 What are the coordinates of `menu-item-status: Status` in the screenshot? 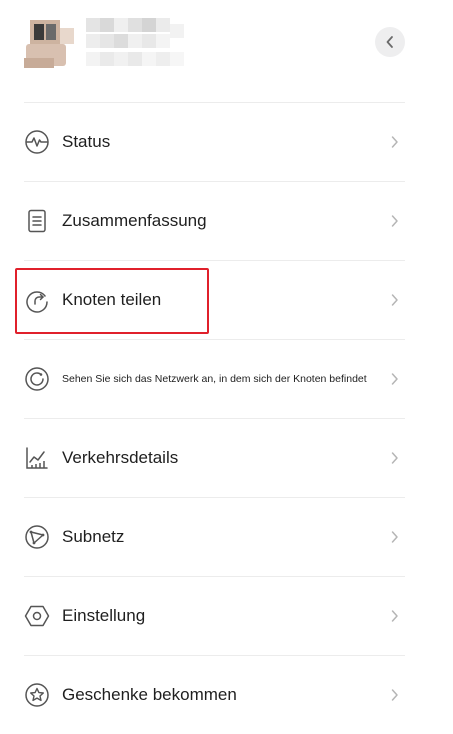 It's located at (214, 141).